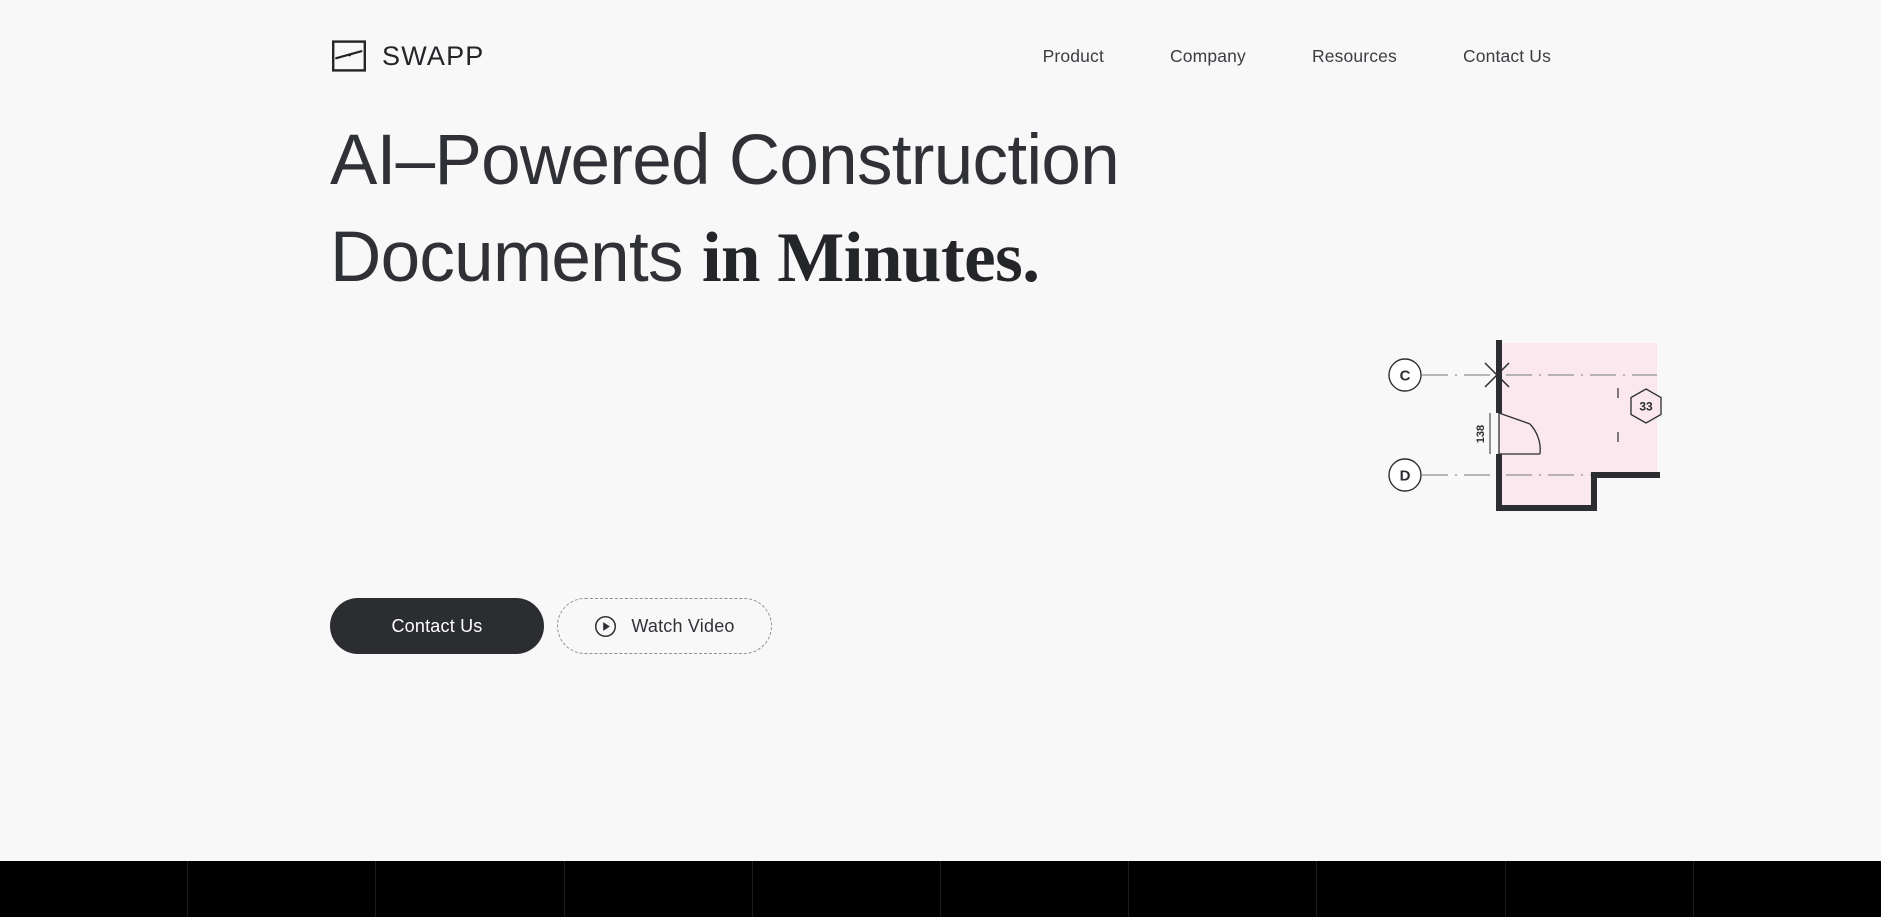 This screenshot has width=1881, height=917. Describe the element at coordinates (725, 160) in the screenshot. I see `headline-line-1: AI–Powered Construction` at that location.